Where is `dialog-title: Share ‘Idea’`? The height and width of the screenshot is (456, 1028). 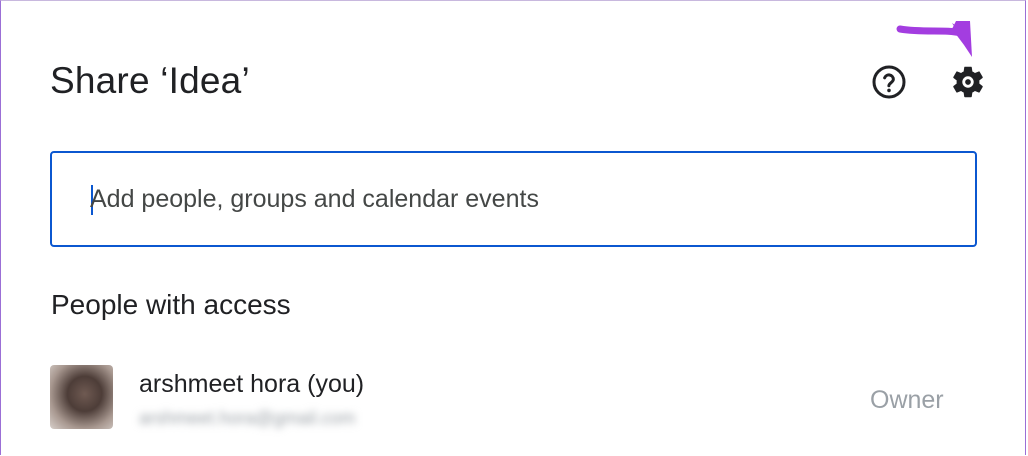
dialog-title: Share ‘Idea’ is located at coordinates (150, 80).